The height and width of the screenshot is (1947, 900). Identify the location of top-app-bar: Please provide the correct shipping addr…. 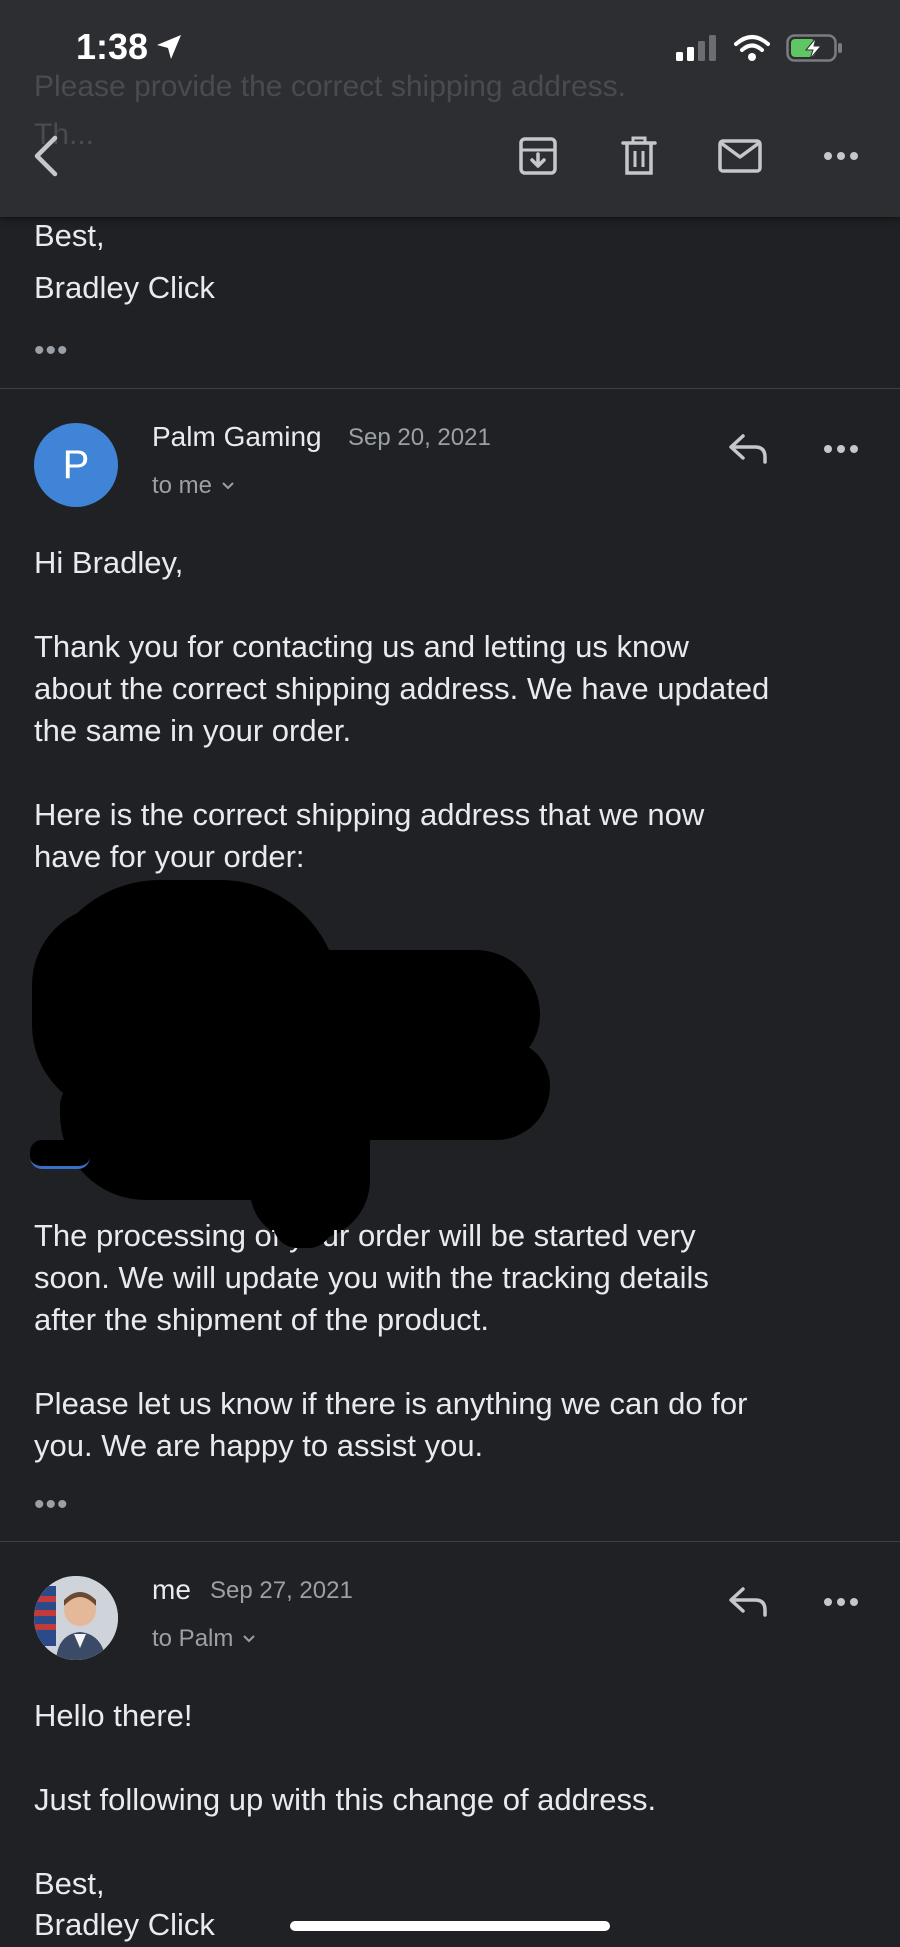
(450, 108).